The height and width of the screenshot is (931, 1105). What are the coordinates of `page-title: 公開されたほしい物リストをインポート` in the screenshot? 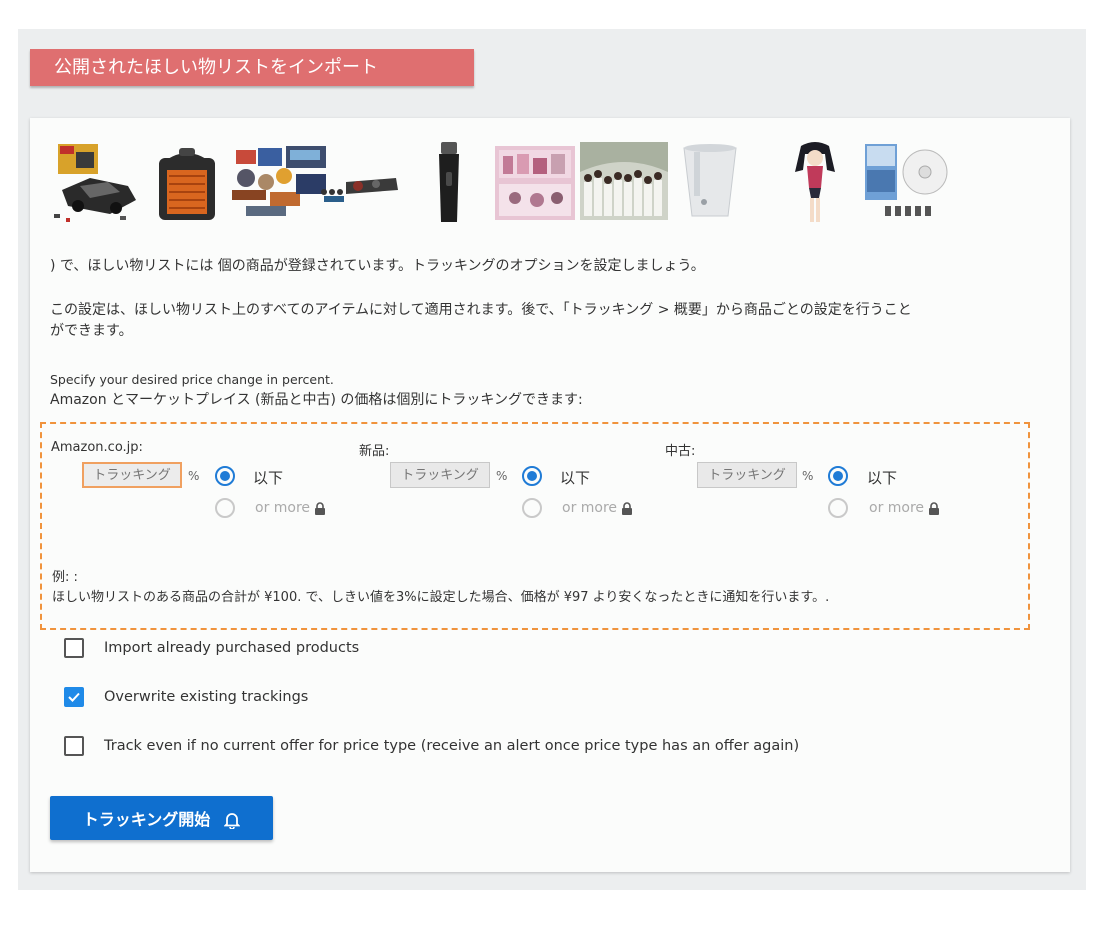 It's located at (252, 67).